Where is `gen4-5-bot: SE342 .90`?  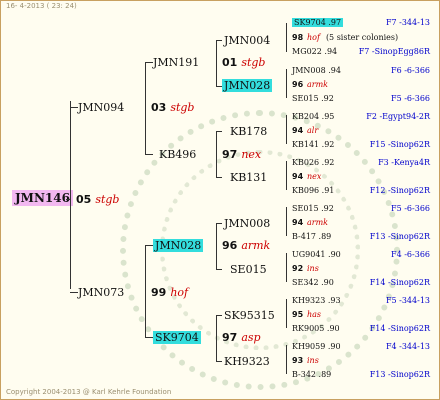
gen4-5-bot: SE342 .90 is located at coordinates (313, 283).